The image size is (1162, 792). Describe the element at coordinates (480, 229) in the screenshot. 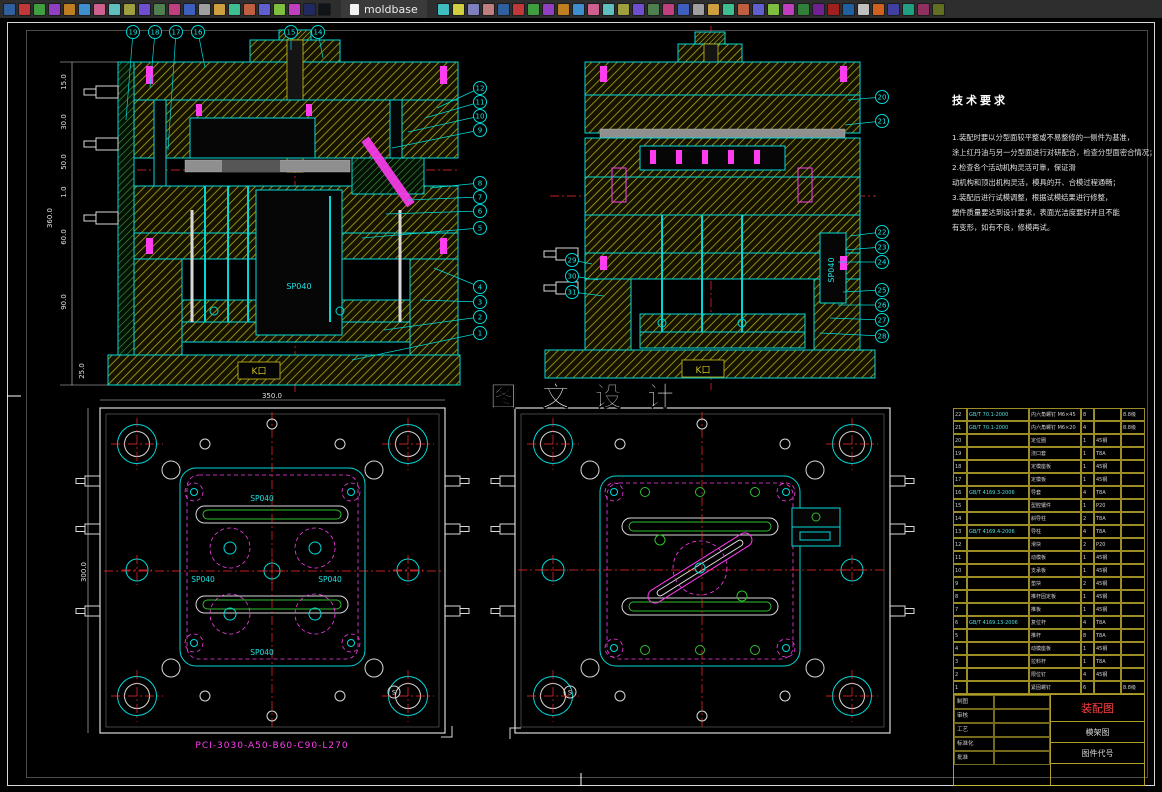

I see `balloon-number: 5` at that location.